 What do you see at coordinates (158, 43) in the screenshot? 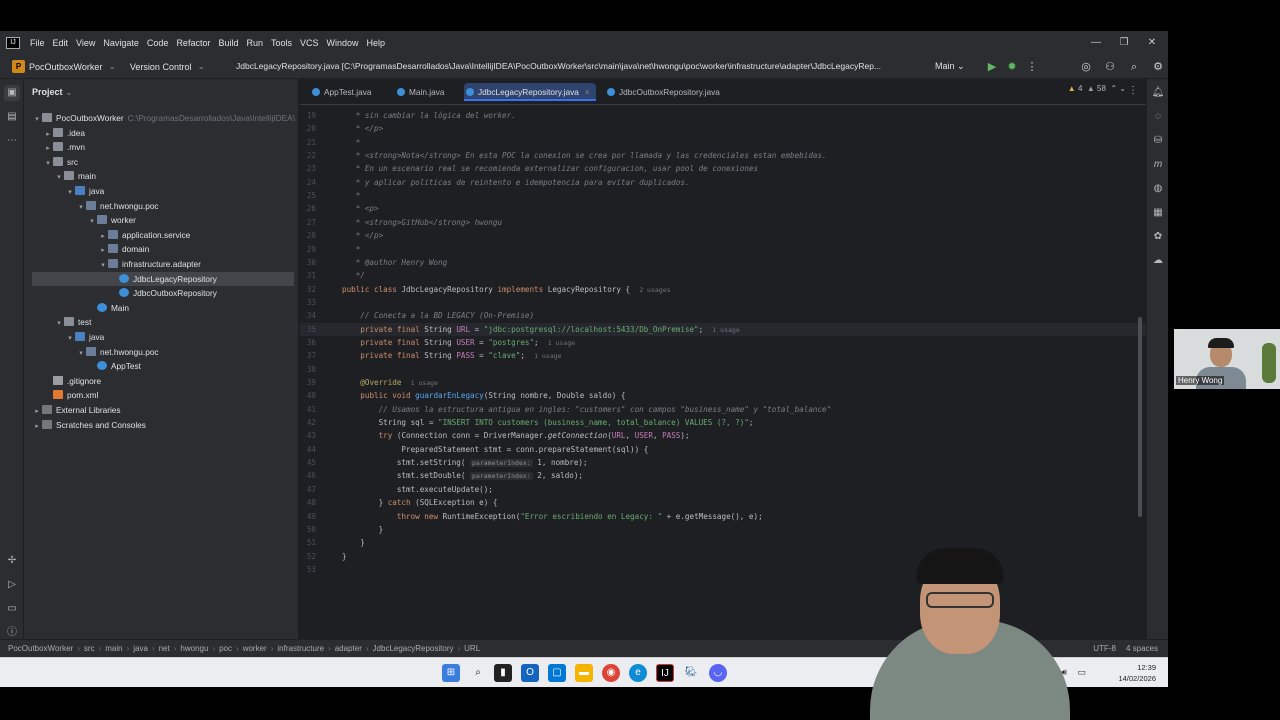
I see `menu-code: Code` at bounding box center [158, 43].